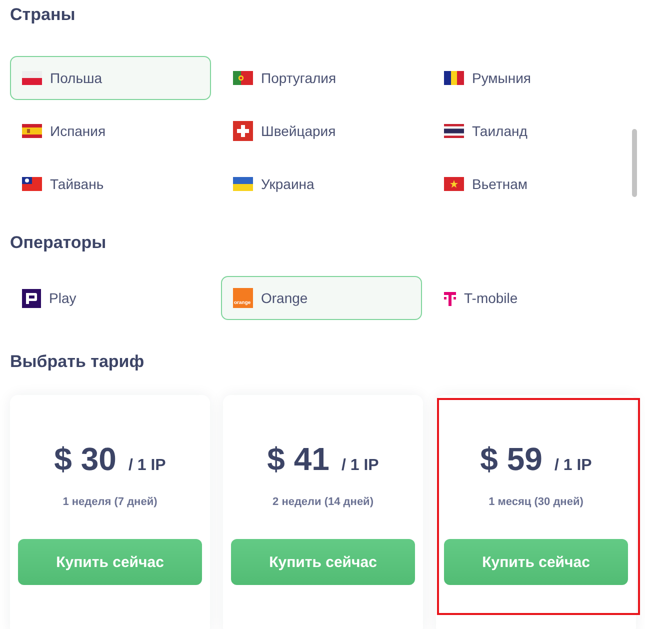 This screenshot has height=629, width=645. What do you see at coordinates (536, 502) in the screenshot?
I see `plan-period: 1 месяц (30 дней)` at bounding box center [536, 502].